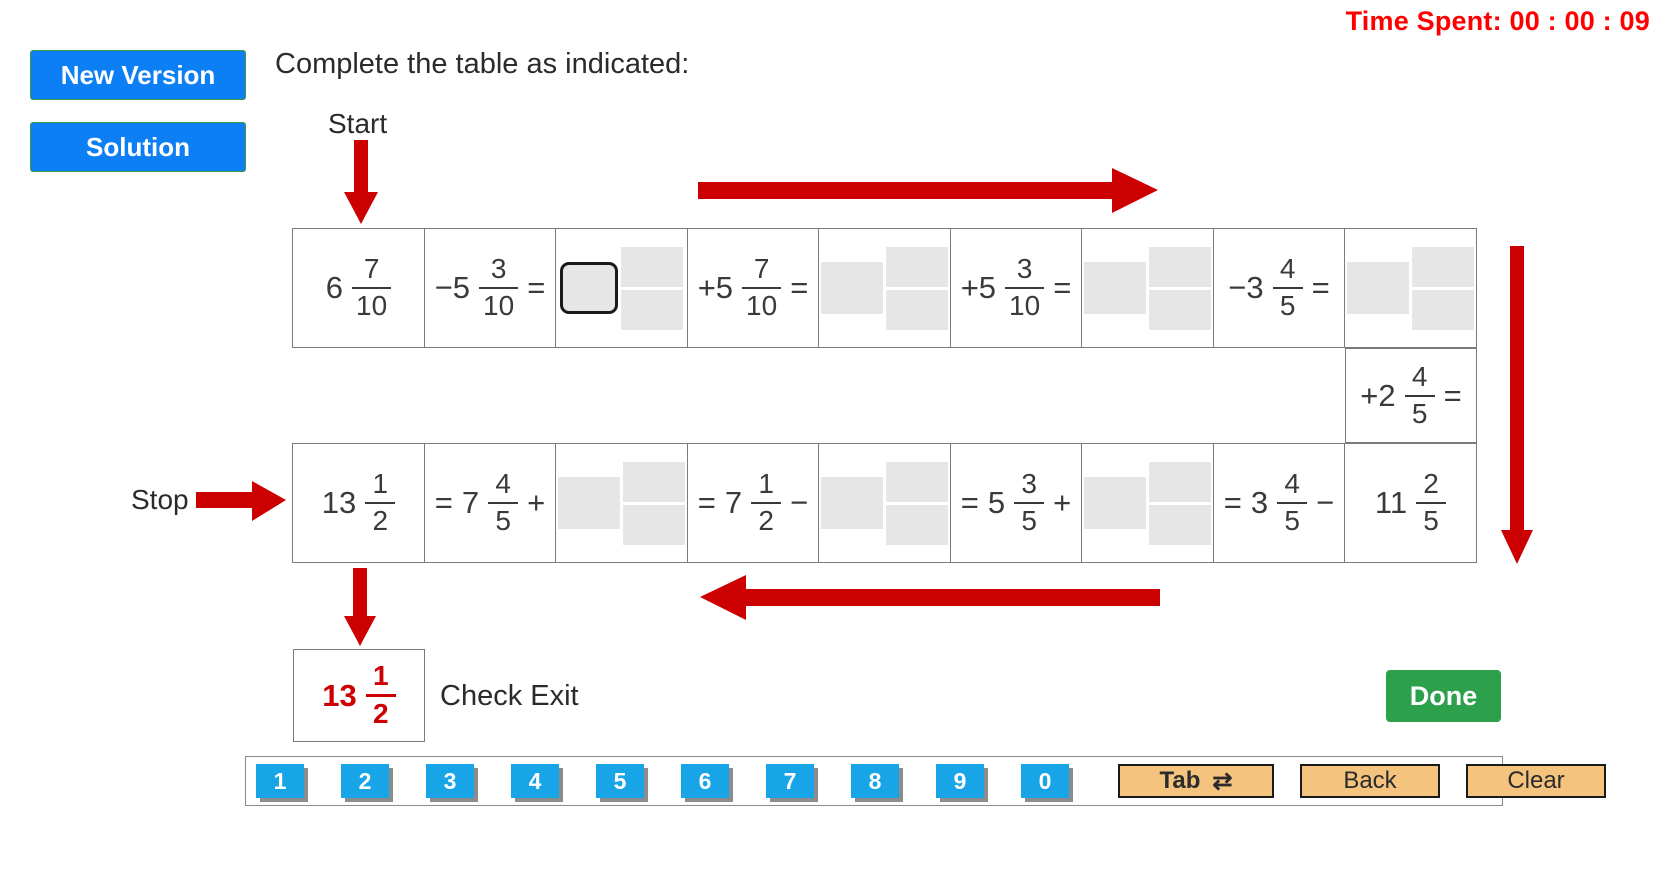 This screenshot has height=888, width=1668. Describe the element at coordinates (928, 190) in the screenshot. I see `row1-direction-arrow-right-icon` at that location.